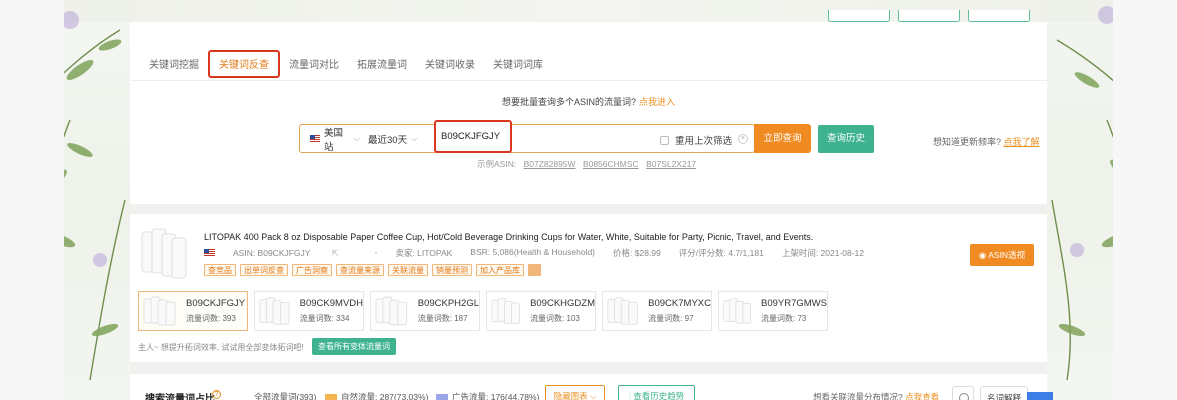 Image resolution: width=1177 pixels, height=400 pixels. Describe the element at coordinates (1022, 142) in the screenshot. I see `frequency-link: 点我了解` at that location.